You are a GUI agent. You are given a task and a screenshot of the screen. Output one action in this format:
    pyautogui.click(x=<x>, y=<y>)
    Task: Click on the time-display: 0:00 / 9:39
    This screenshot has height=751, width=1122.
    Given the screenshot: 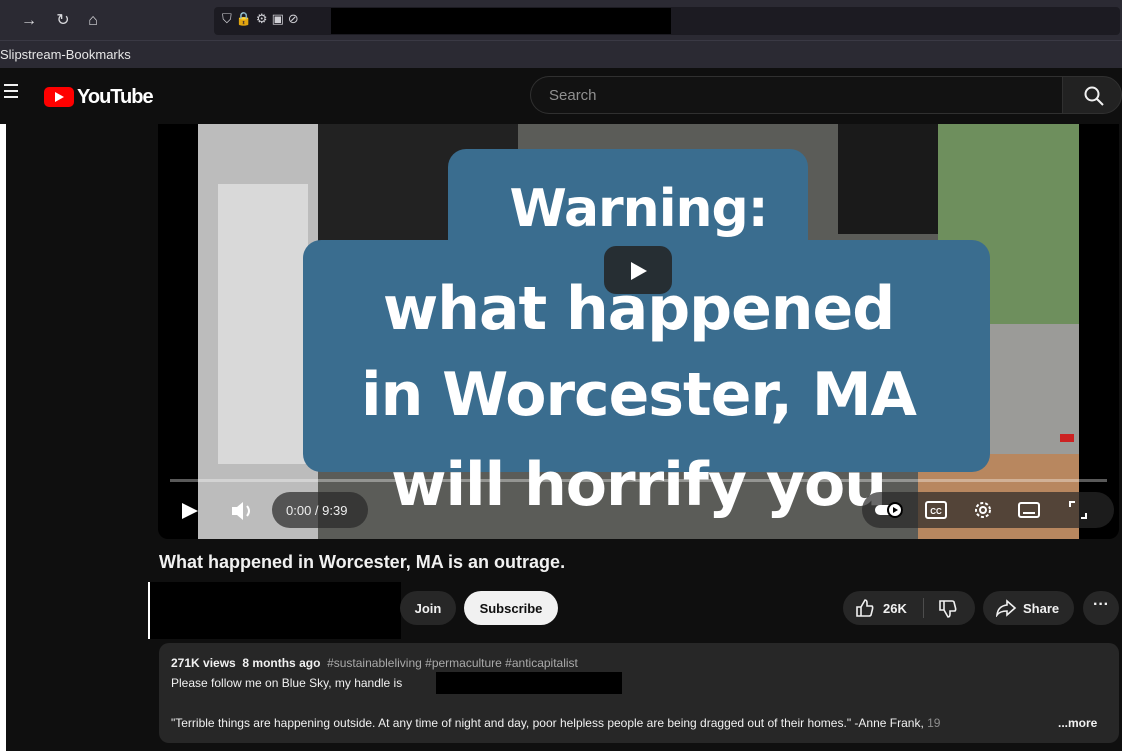 What is the action you would take?
    pyautogui.click(x=320, y=510)
    